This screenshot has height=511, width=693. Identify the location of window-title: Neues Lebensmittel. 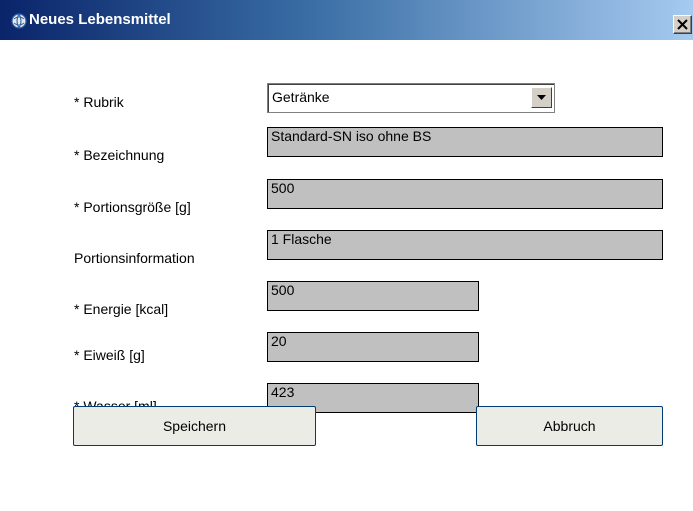
(100, 19).